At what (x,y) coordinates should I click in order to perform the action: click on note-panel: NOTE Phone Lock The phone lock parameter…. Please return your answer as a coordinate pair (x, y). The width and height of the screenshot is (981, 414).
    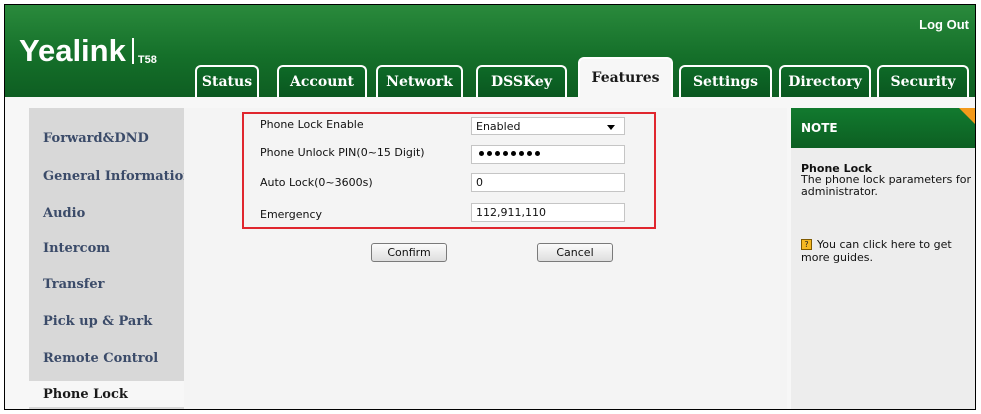
    Looking at the image, I should click on (883, 258).